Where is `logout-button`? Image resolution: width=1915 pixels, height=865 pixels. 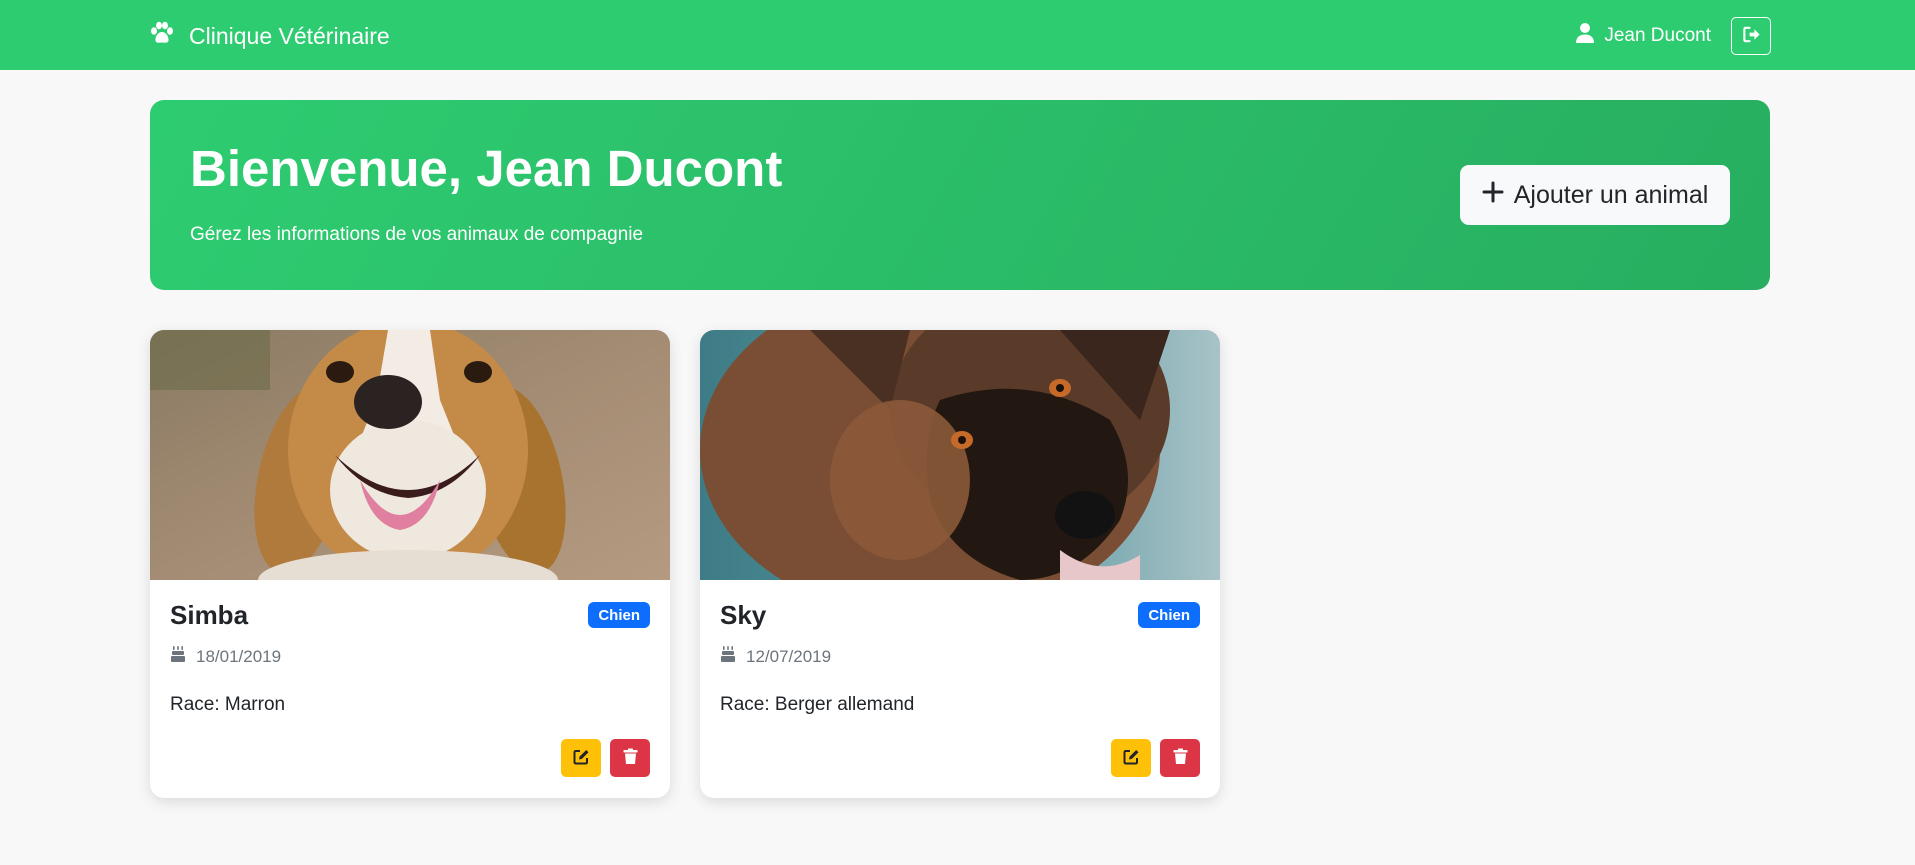 logout-button is located at coordinates (1751, 36).